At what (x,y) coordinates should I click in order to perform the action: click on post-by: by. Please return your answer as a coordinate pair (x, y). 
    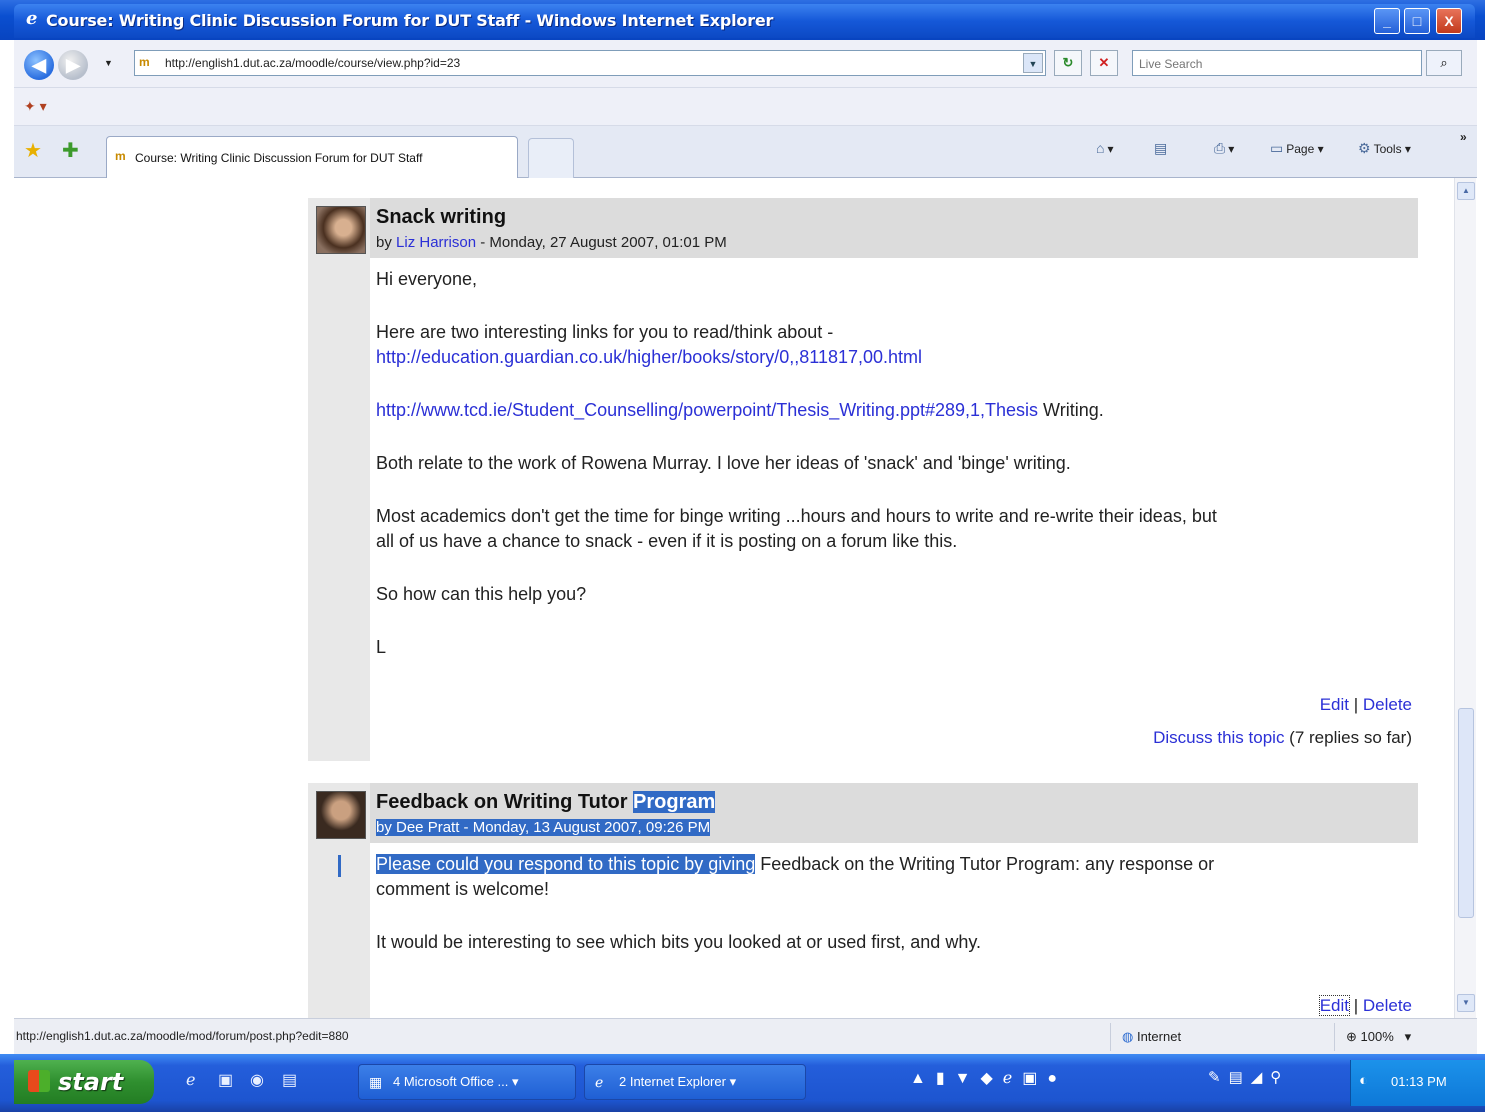
    Looking at the image, I should click on (386, 242).